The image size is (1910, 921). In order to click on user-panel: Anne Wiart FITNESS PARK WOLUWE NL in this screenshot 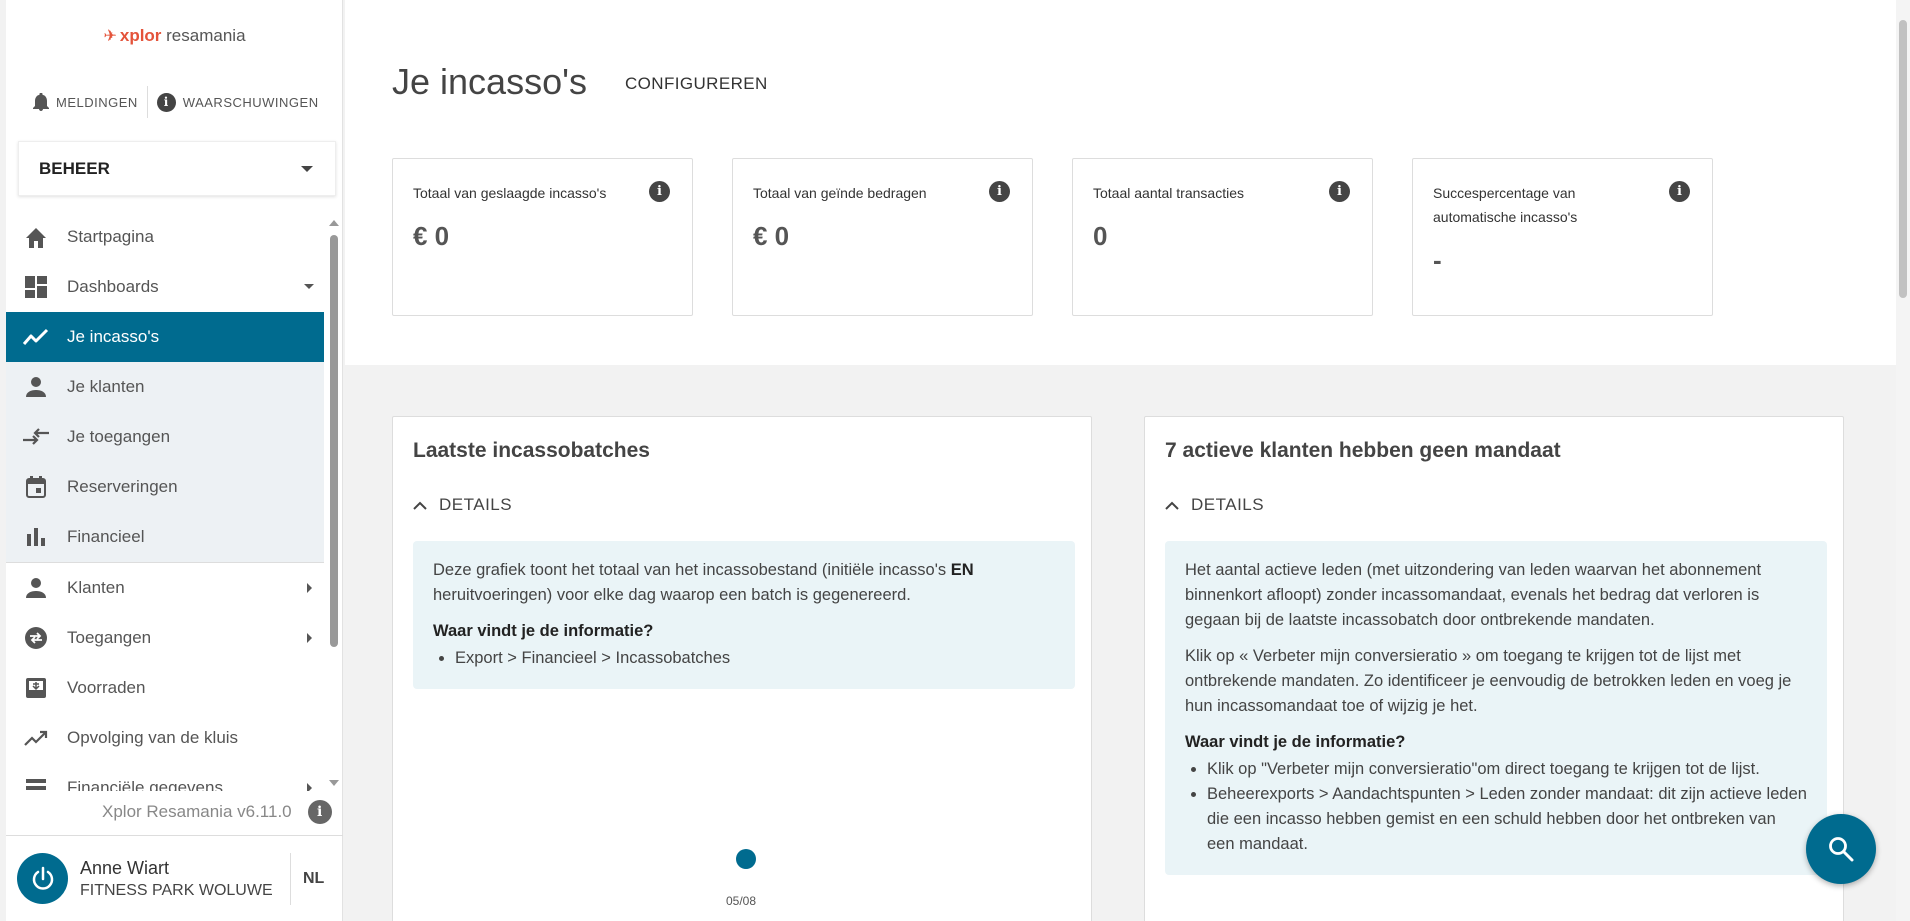, I will do `click(174, 878)`.